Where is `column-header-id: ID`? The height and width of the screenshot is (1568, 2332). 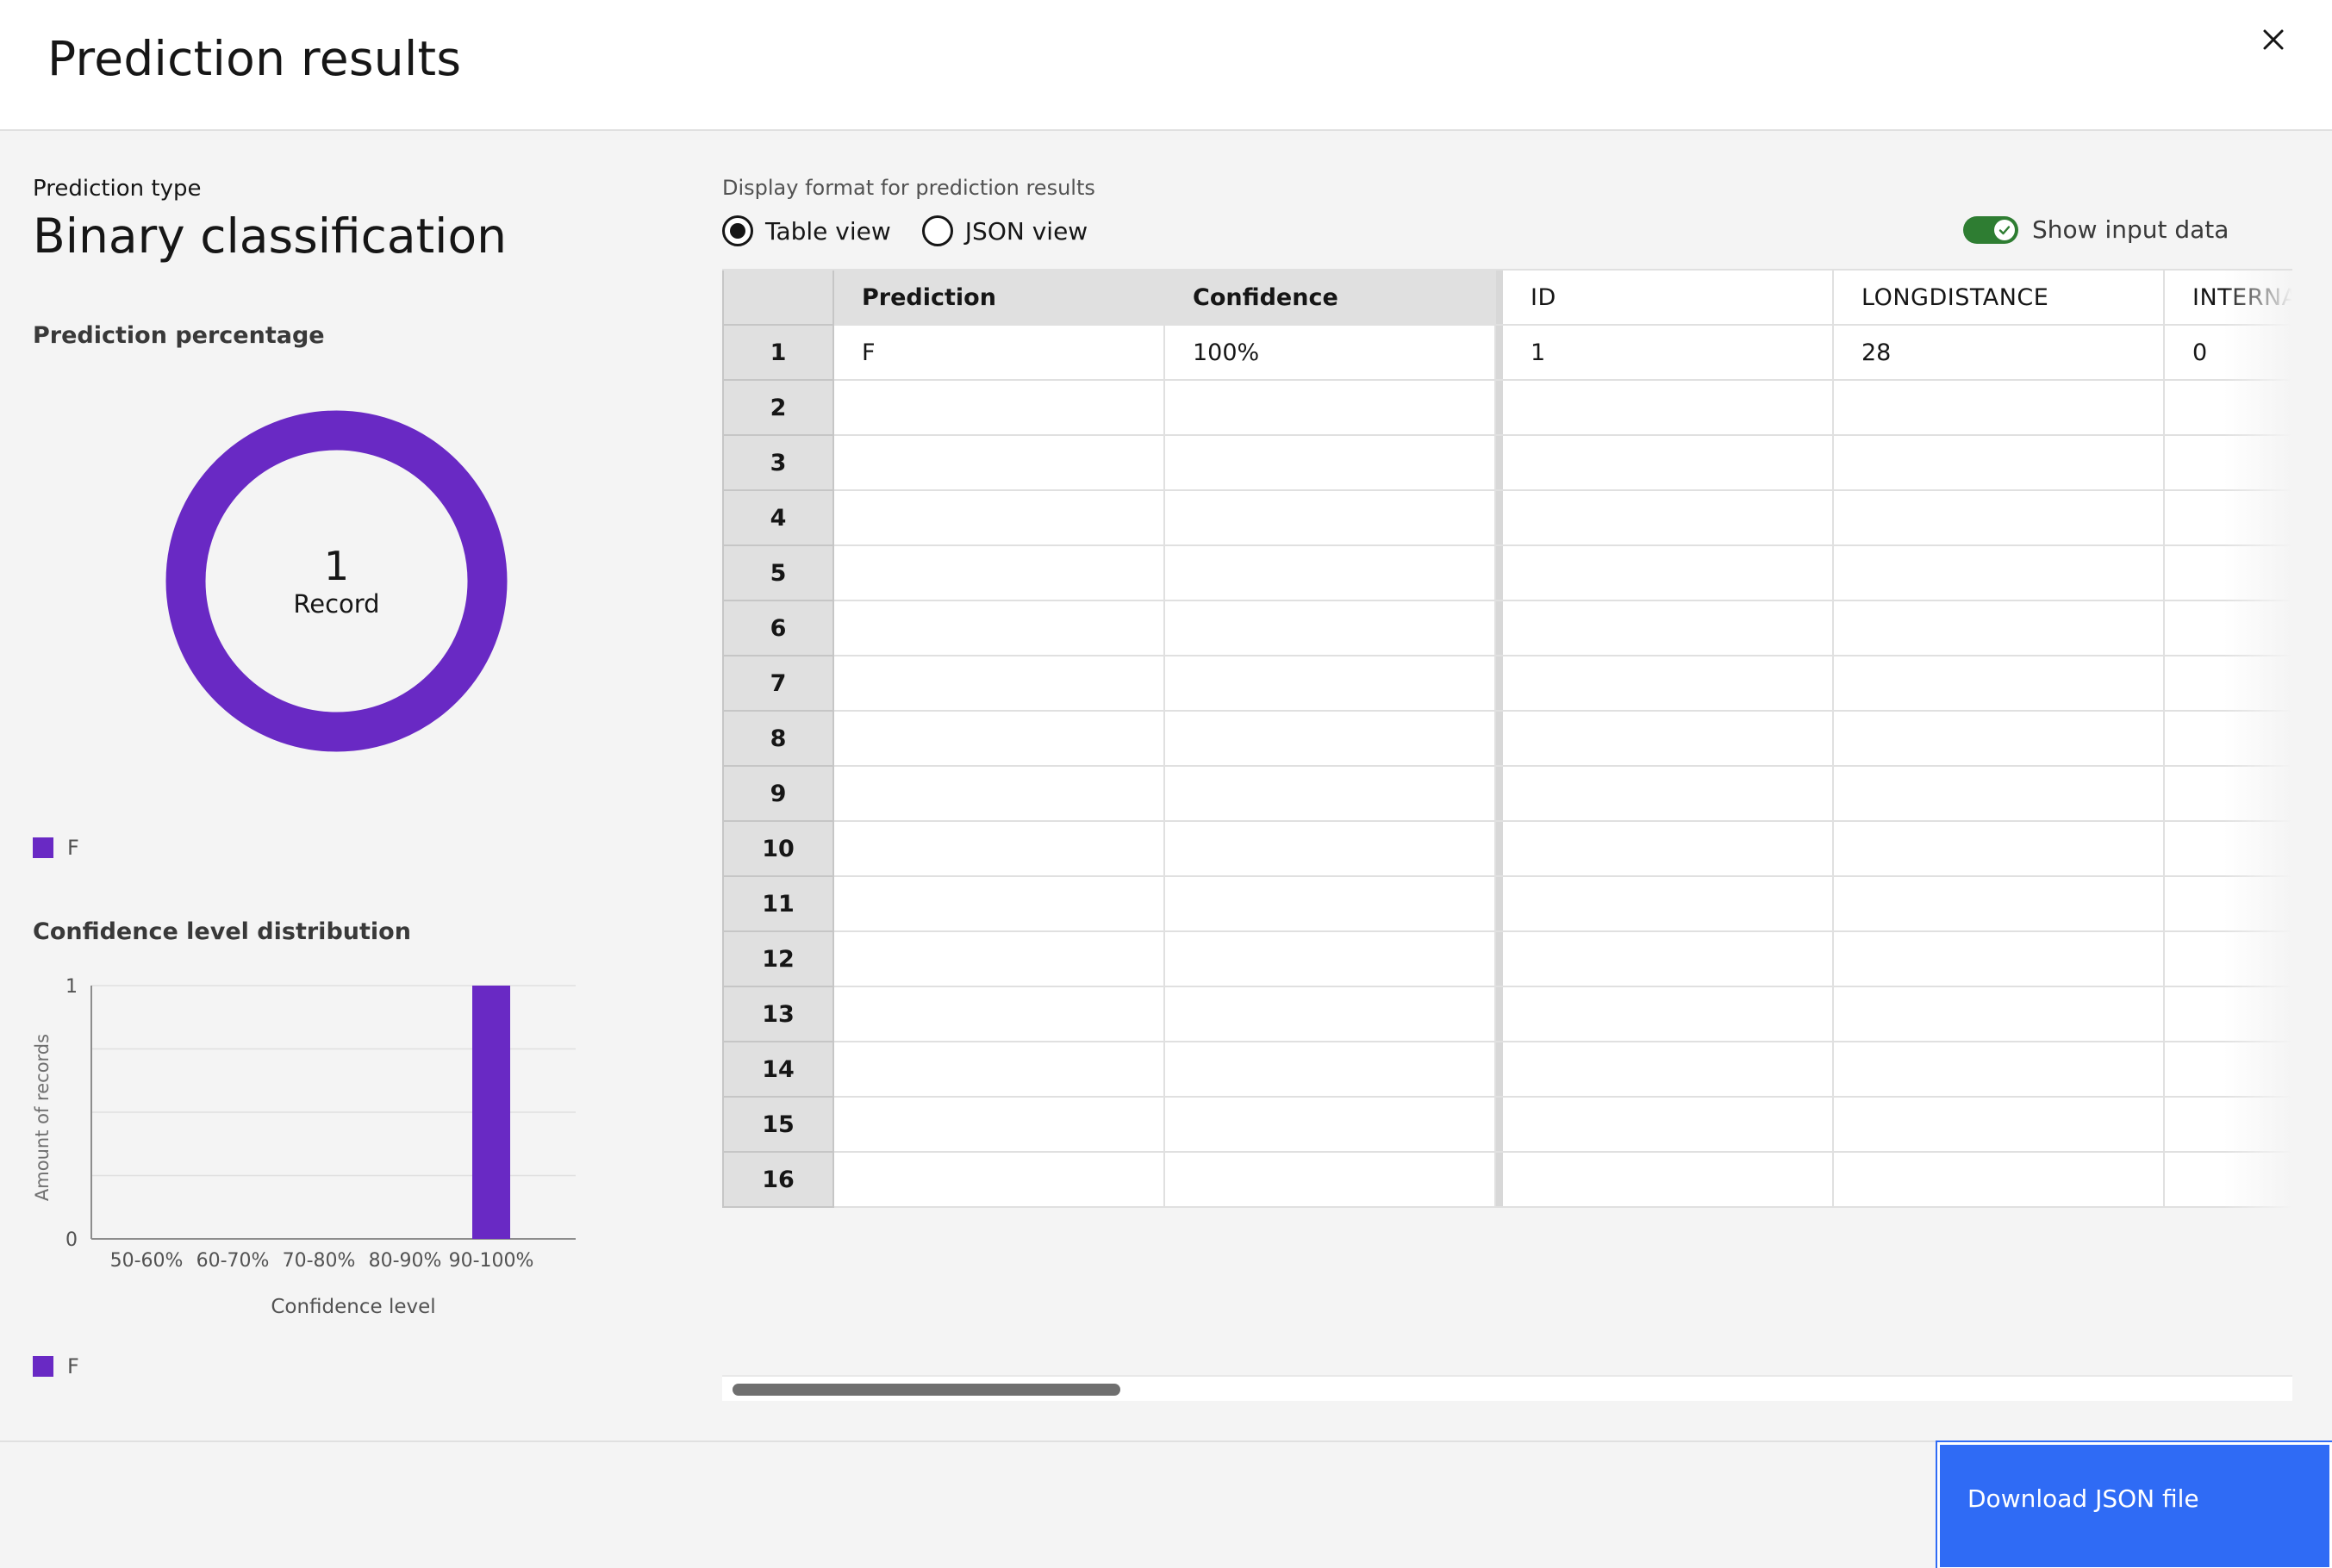 column-header-id: ID is located at coordinates (1669, 299).